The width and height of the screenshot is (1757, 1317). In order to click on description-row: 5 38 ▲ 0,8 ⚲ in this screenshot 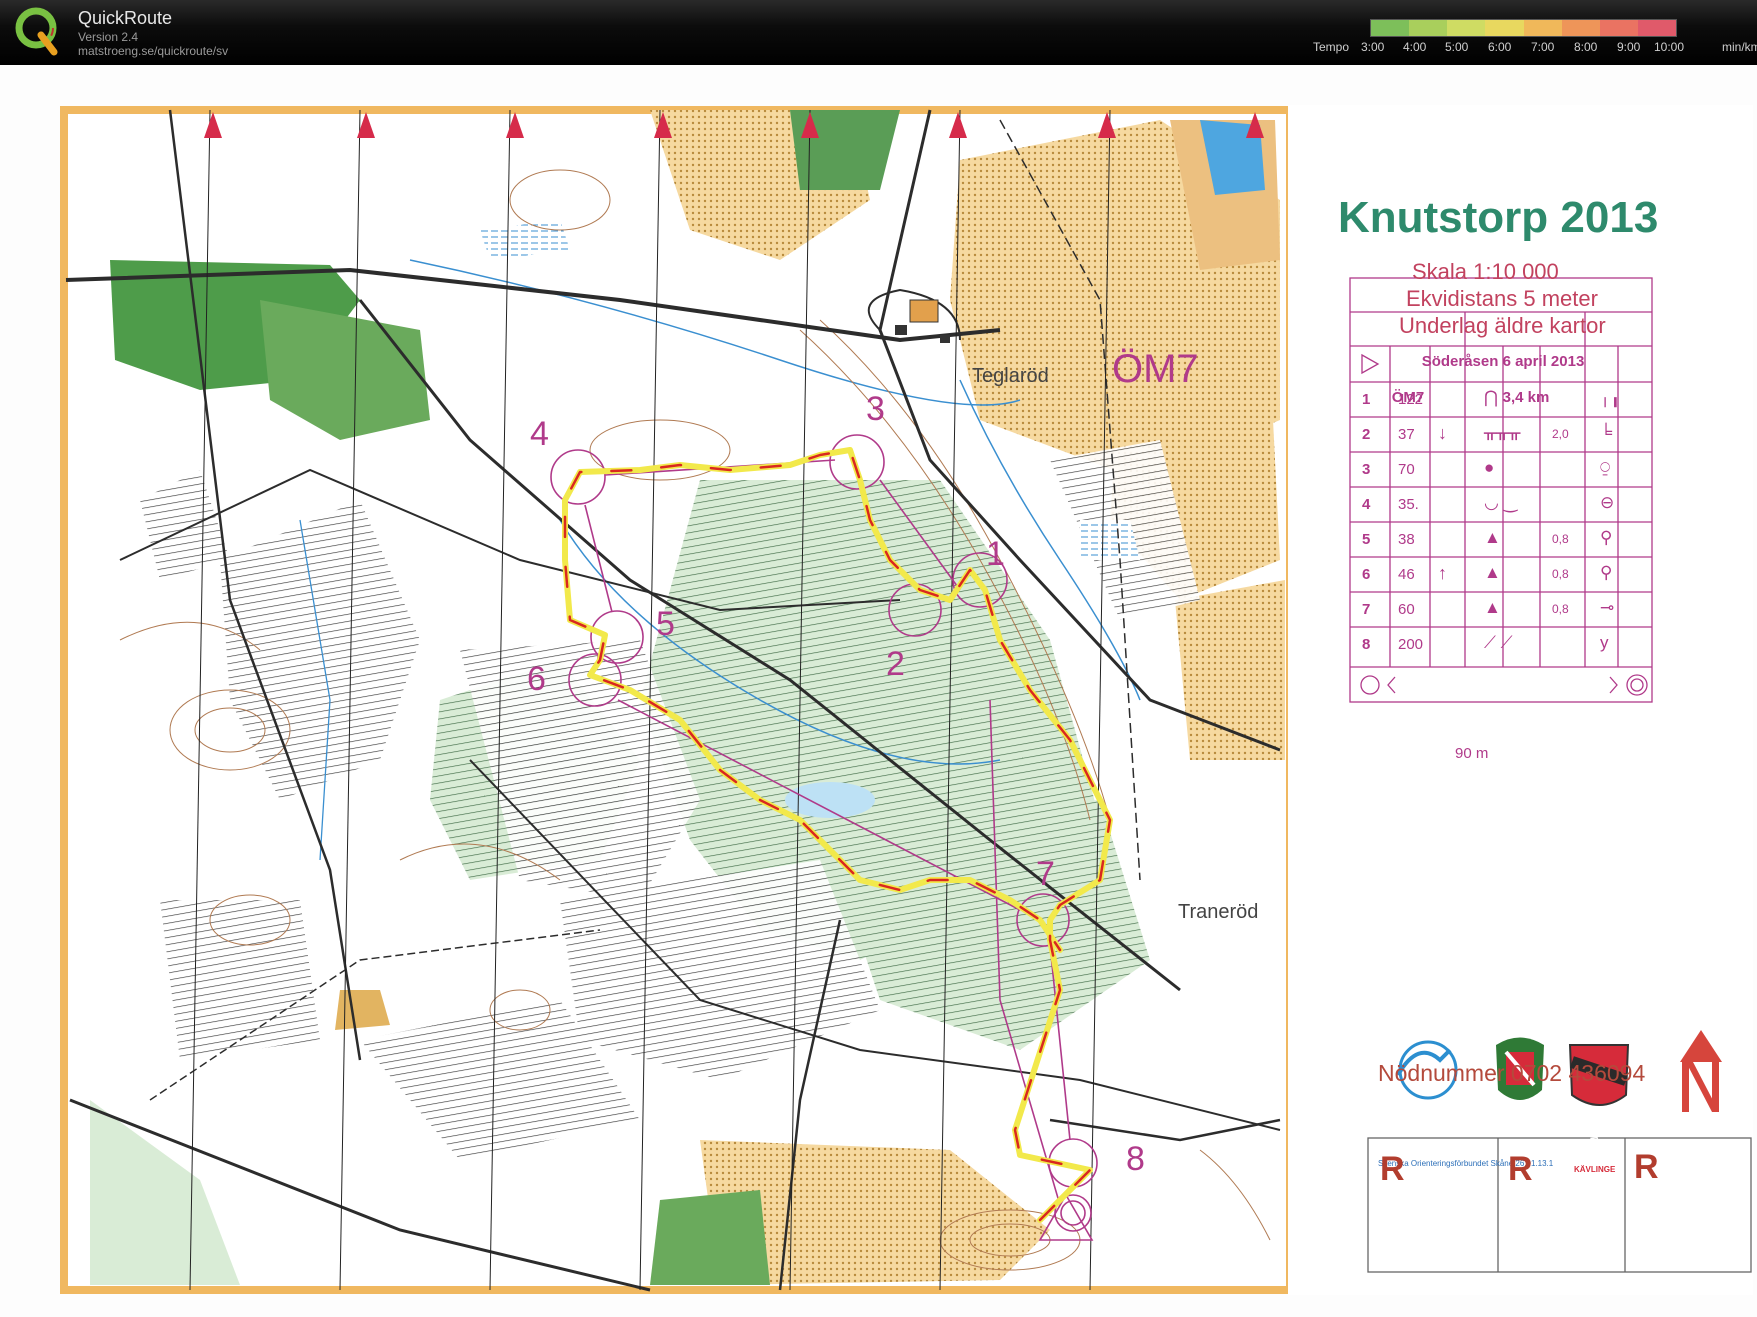, I will do `click(1503, 539)`.